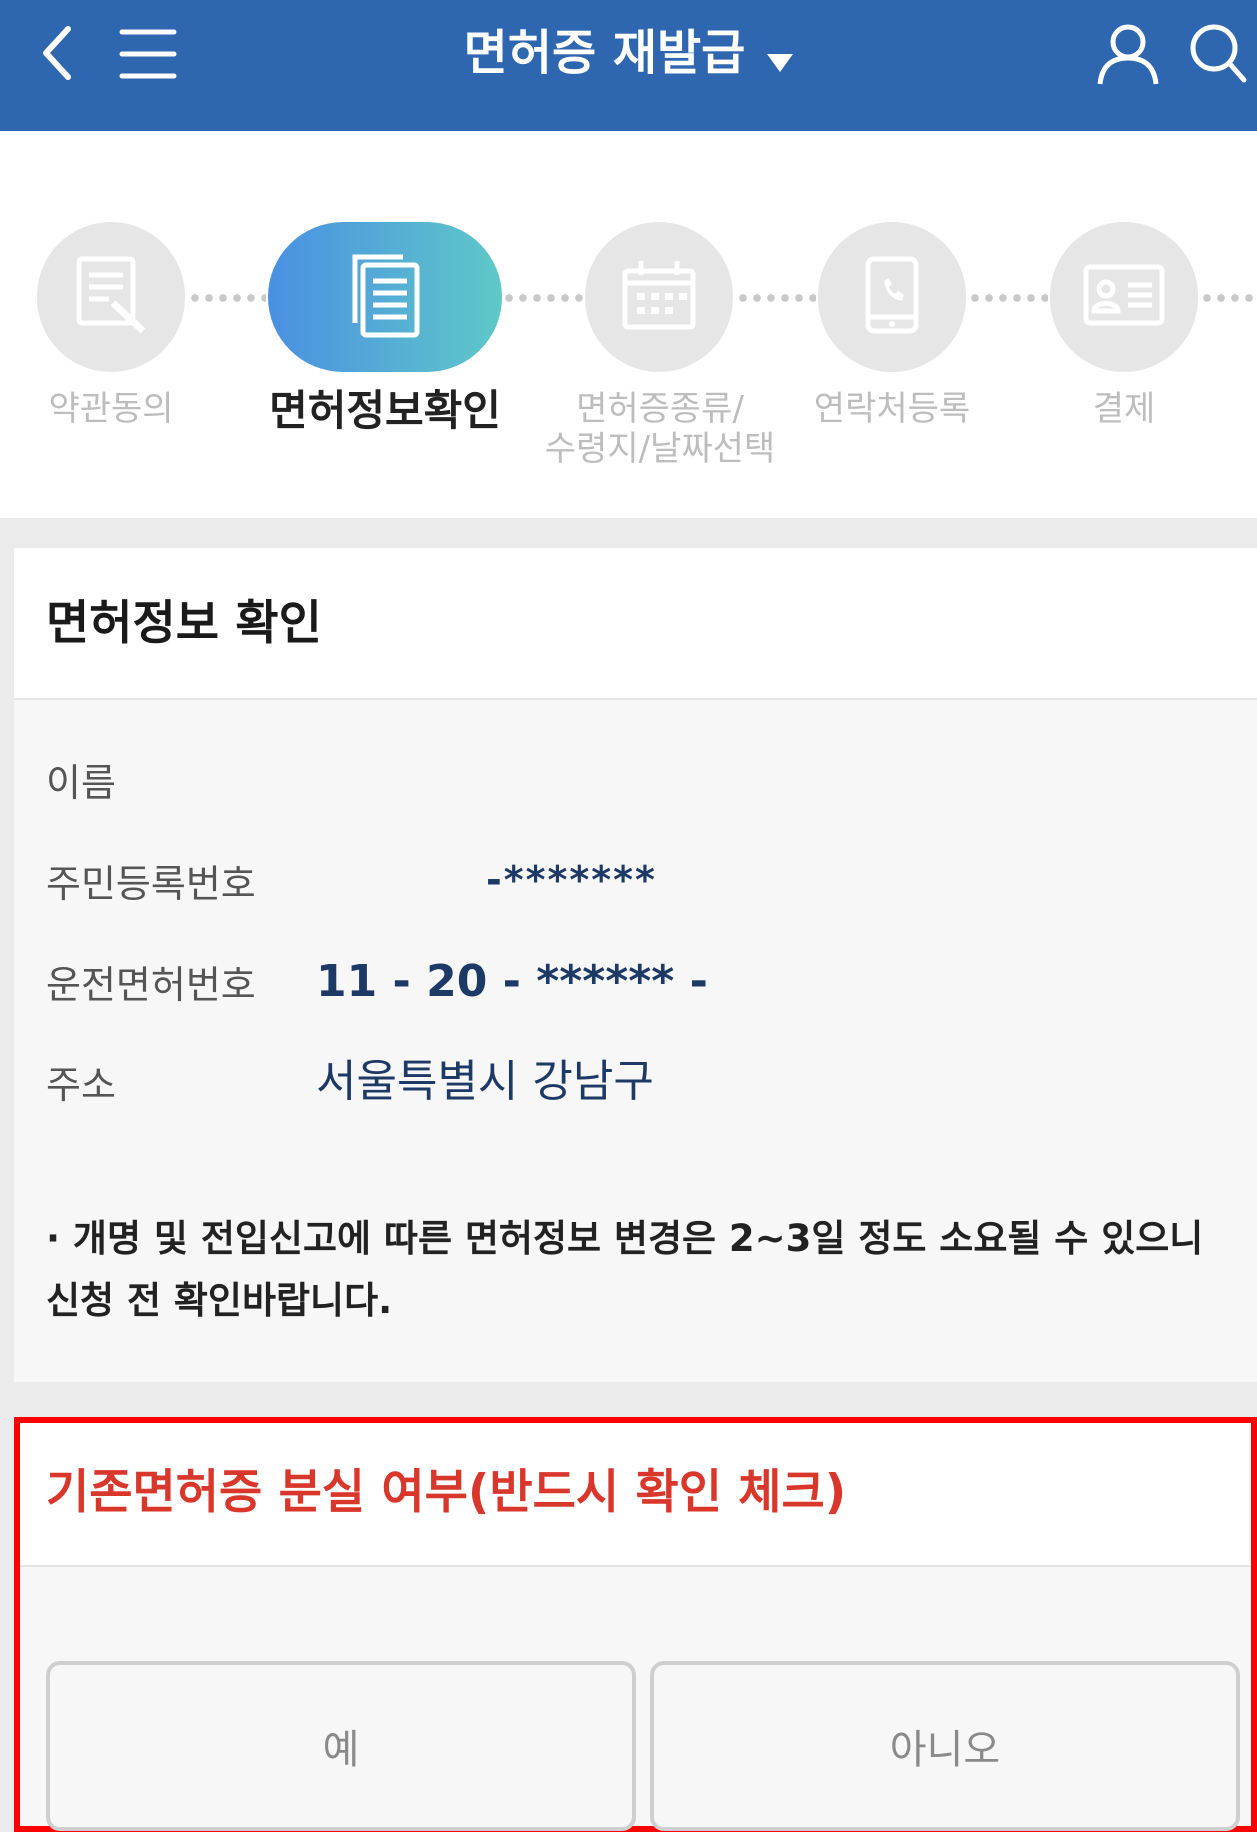 Image resolution: width=1257 pixels, height=1832 pixels. What do you see at coordinates (341, 1746) in the screenshot?
I see `yes-button: 예` at bounding box center [341, 1746].